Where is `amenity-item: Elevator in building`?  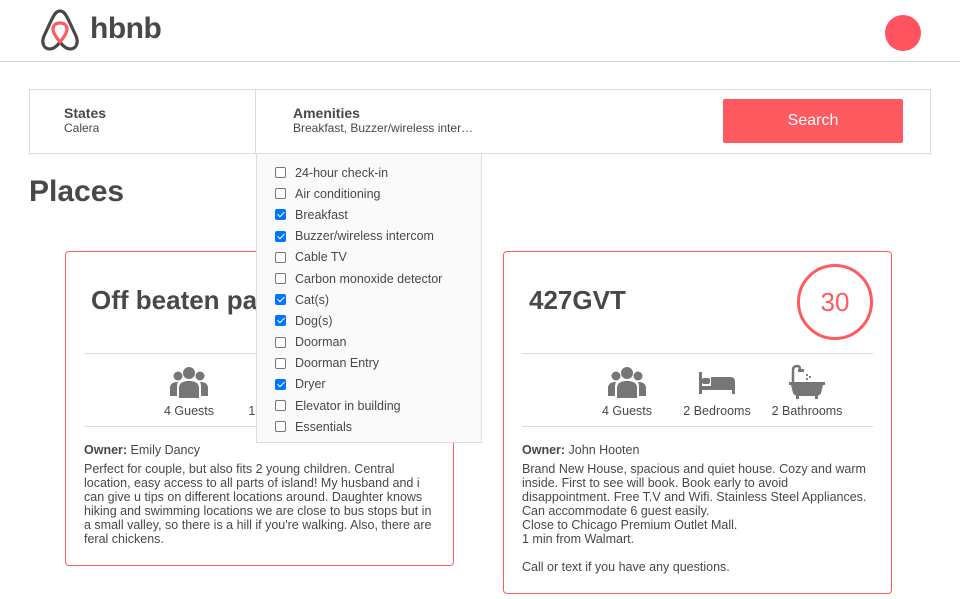
amenity-item: Elevator in building is located at coordinates (369, 405).